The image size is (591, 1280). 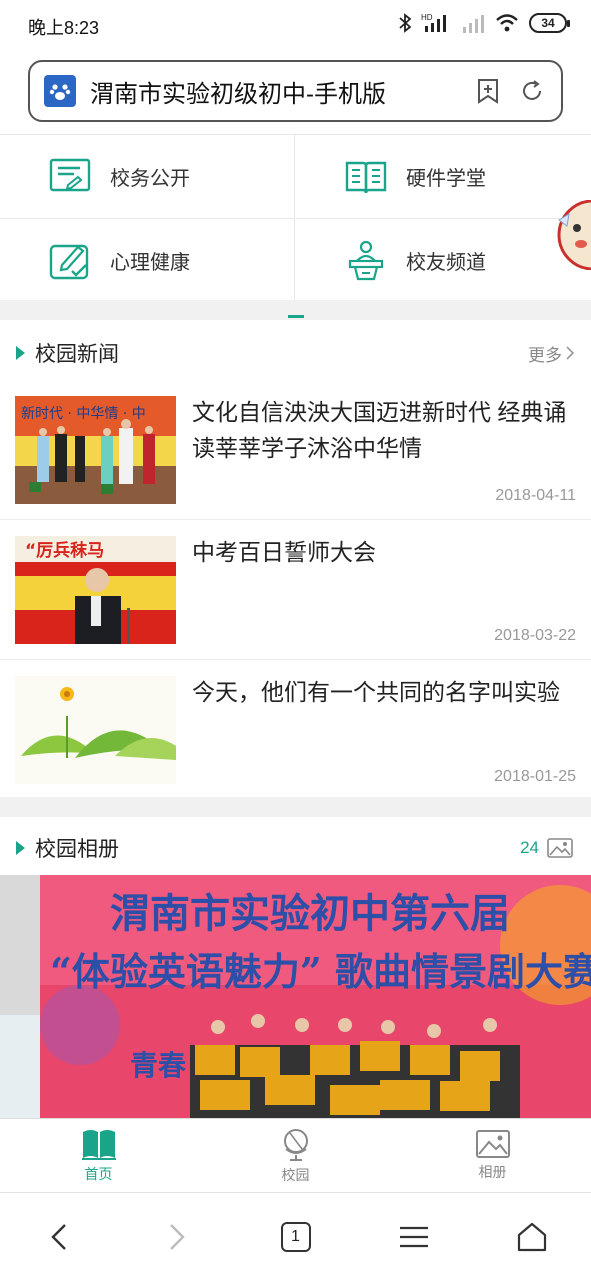 What do you see at coordinates (95, 450) in the screenshot?
I see `news-thumbnail: 新时代 · 中华情 · 中` at bounding box center [95, 450].